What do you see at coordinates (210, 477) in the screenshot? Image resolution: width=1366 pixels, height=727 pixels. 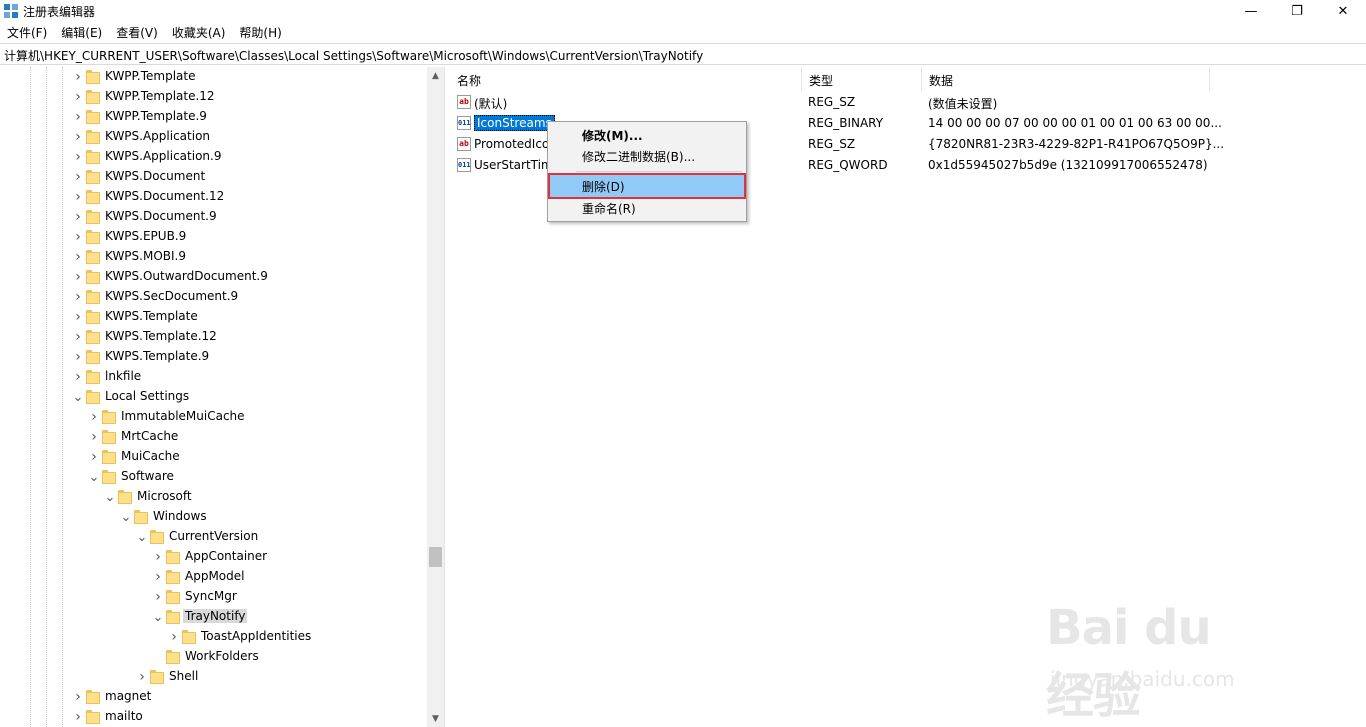 I see `tree-item: ⌄ Software` at bounding box center [210, 477].